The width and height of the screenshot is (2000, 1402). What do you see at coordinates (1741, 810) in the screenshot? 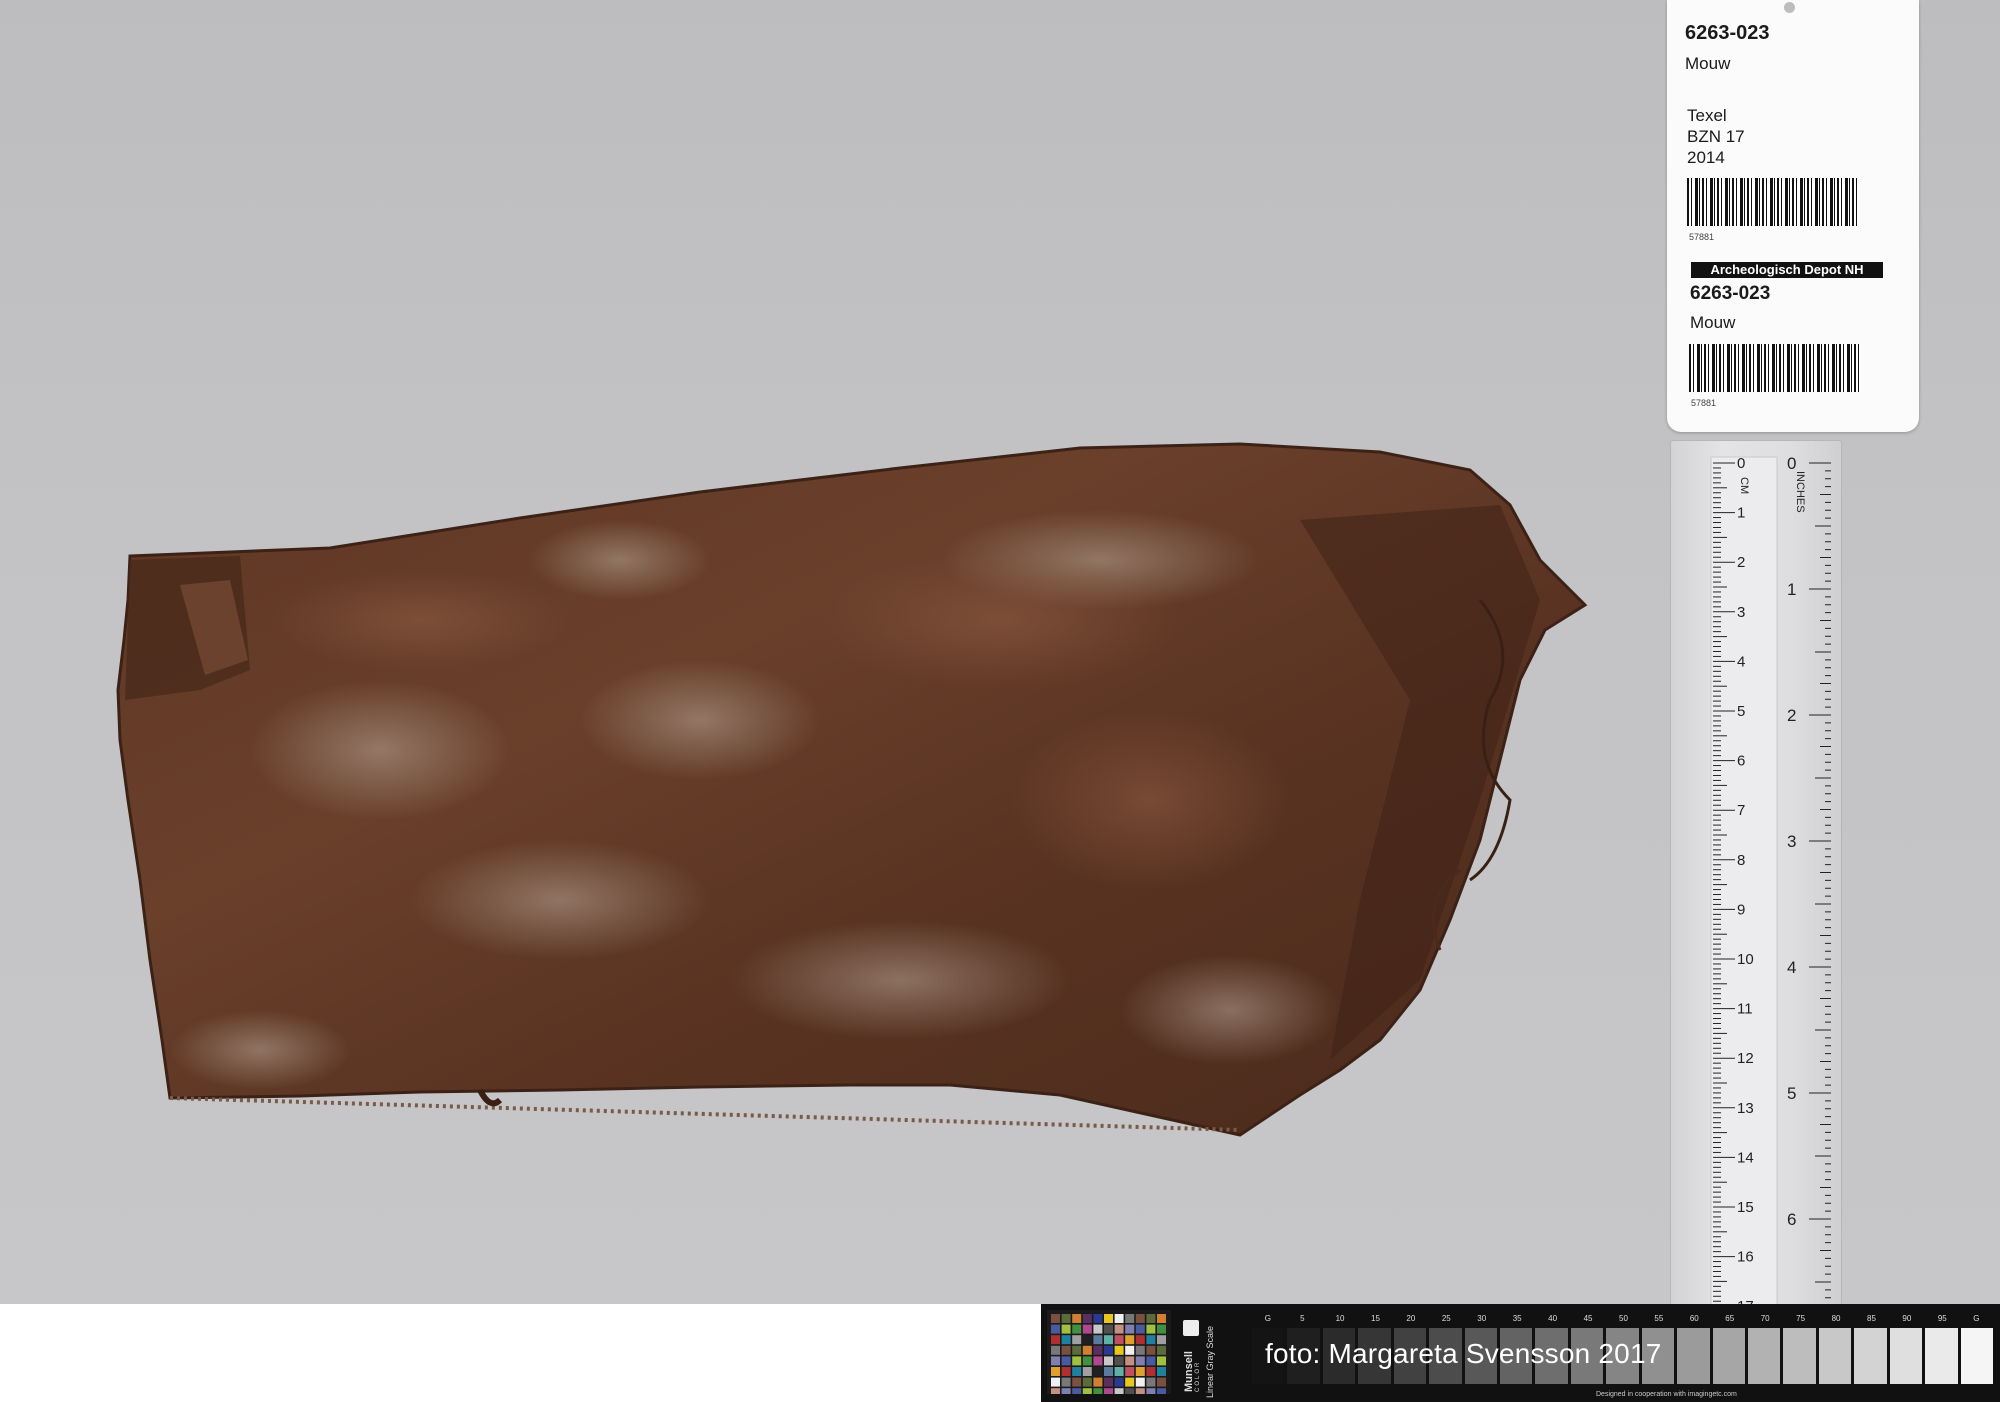
I see `cm-label: 7` at bounding box center [1741, 810].